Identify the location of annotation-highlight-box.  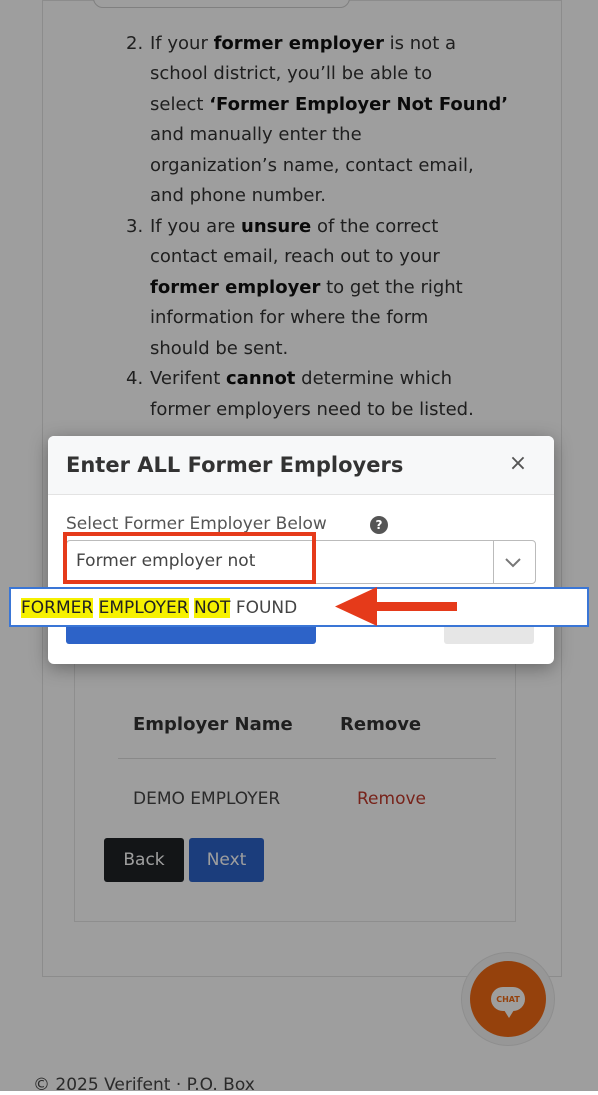
(189, 558).